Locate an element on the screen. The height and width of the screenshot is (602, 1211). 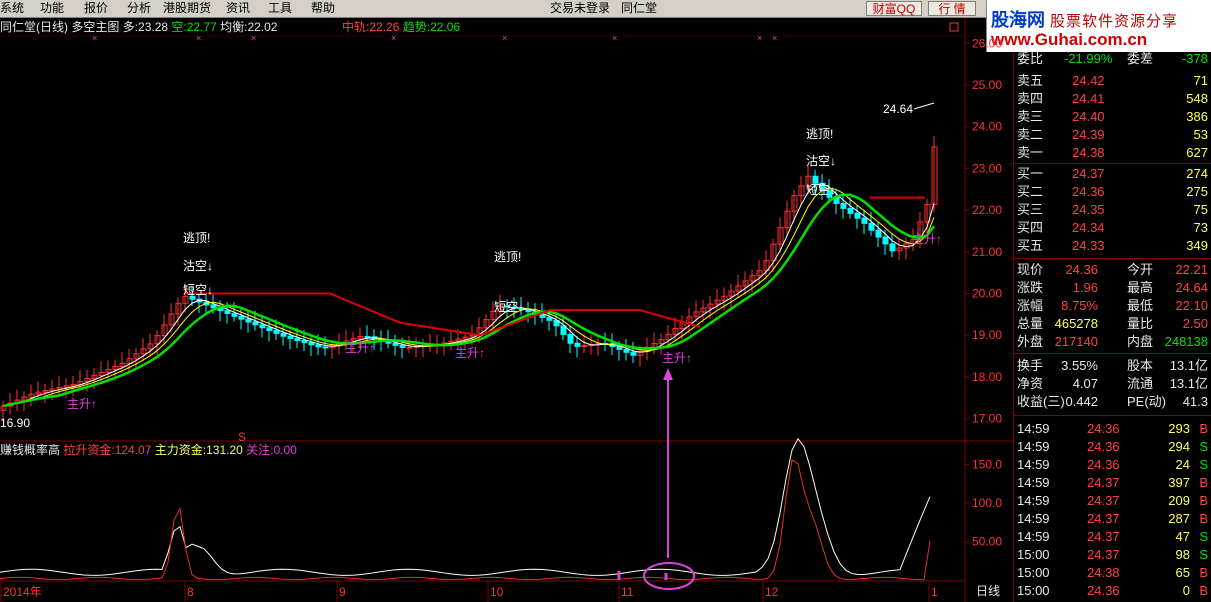
sell-marker: S is located at coordinates (242, 437).